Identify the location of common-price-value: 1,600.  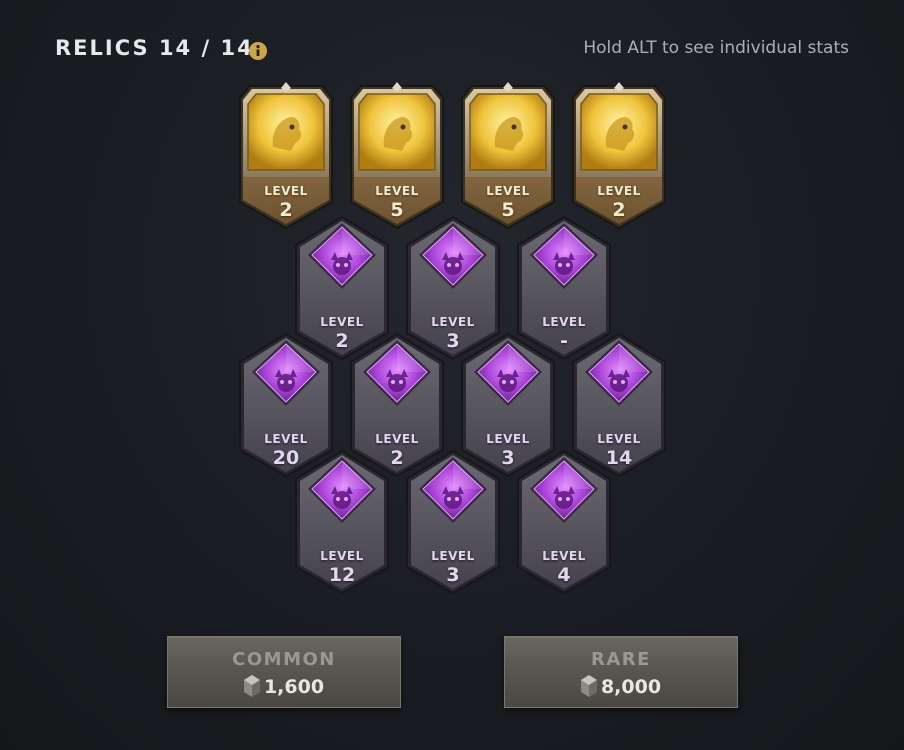
(294, 687).